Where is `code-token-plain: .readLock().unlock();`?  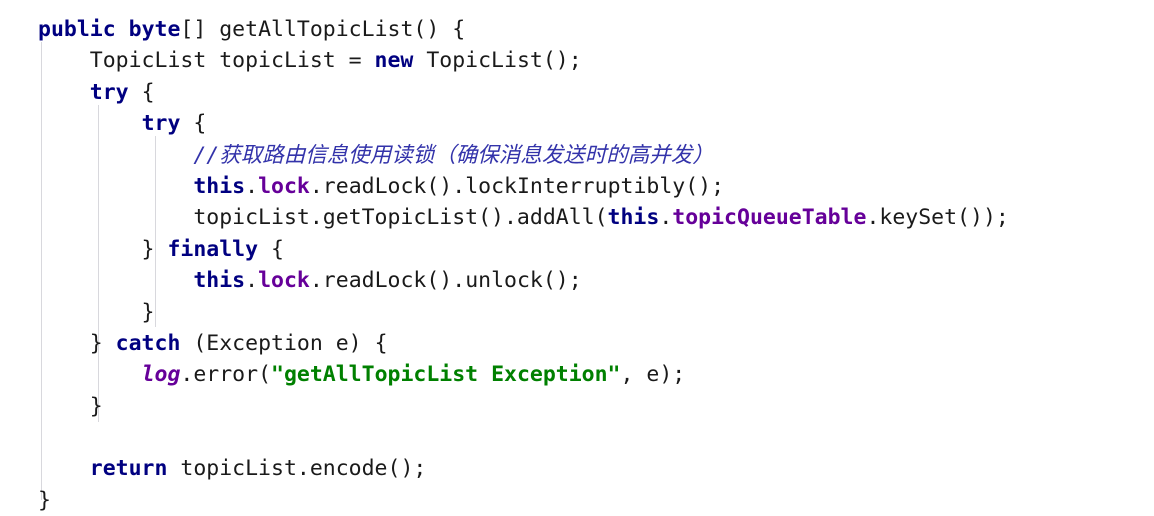
code-token-plain: .readLock().unlock(); is located at coordinates (445, 281).